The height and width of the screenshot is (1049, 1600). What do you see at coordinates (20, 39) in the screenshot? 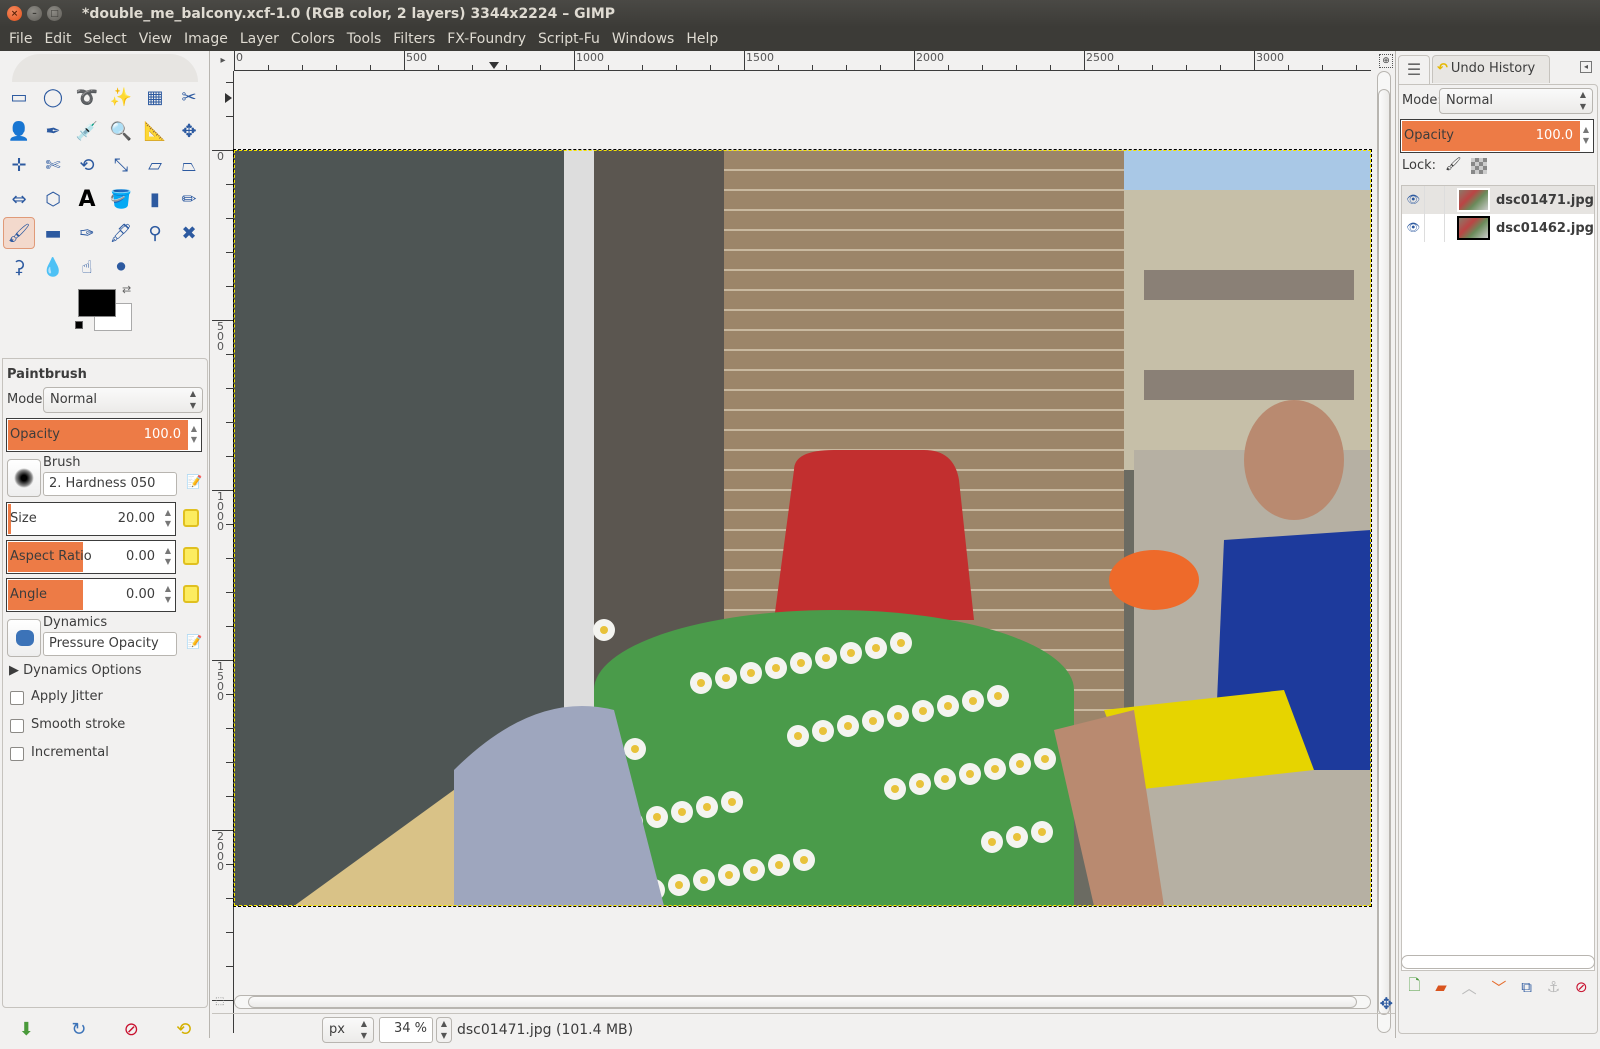
I see `menu-file: File` at bounding box center [20, 39].